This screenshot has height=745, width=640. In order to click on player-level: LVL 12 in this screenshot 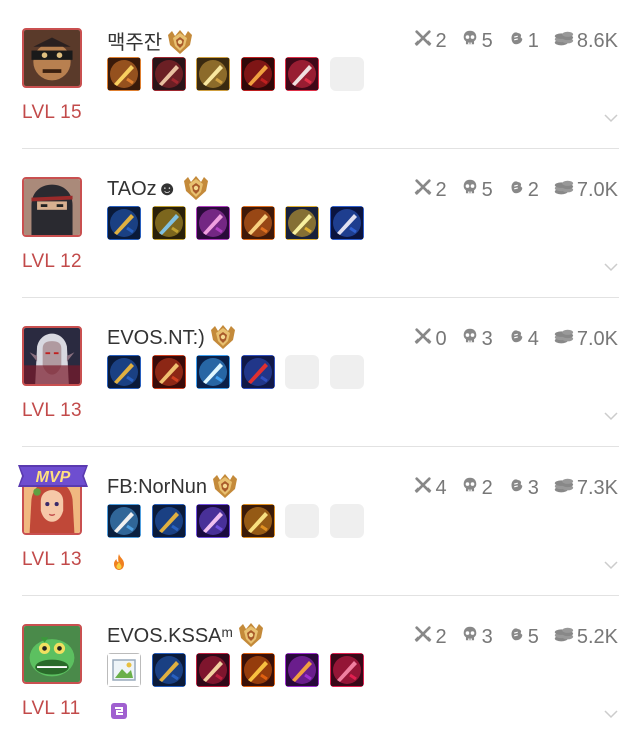, I will do `click(52, 261)`.